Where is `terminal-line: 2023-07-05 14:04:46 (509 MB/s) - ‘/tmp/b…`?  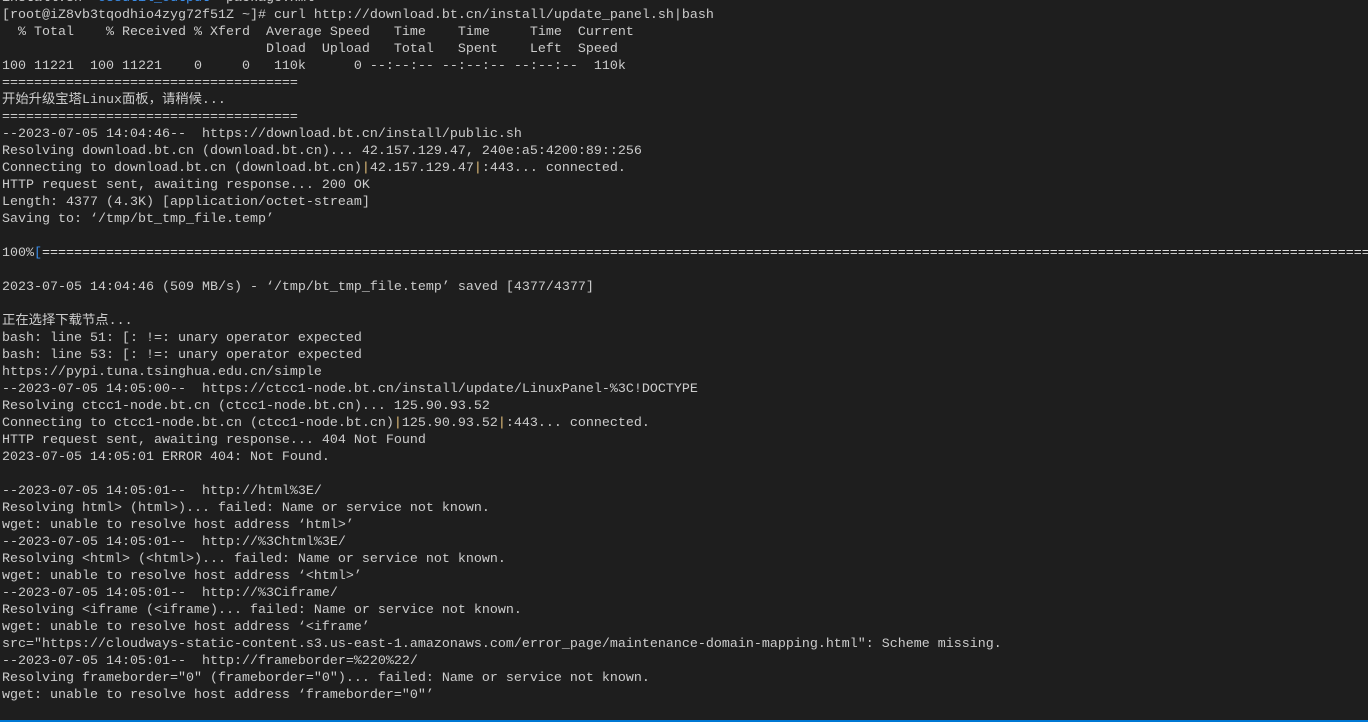 terminal-line: 2023-07-05 14:04:46 (509 MB/s) - ‘/tmp/b… is located at coordinates (685, 287).